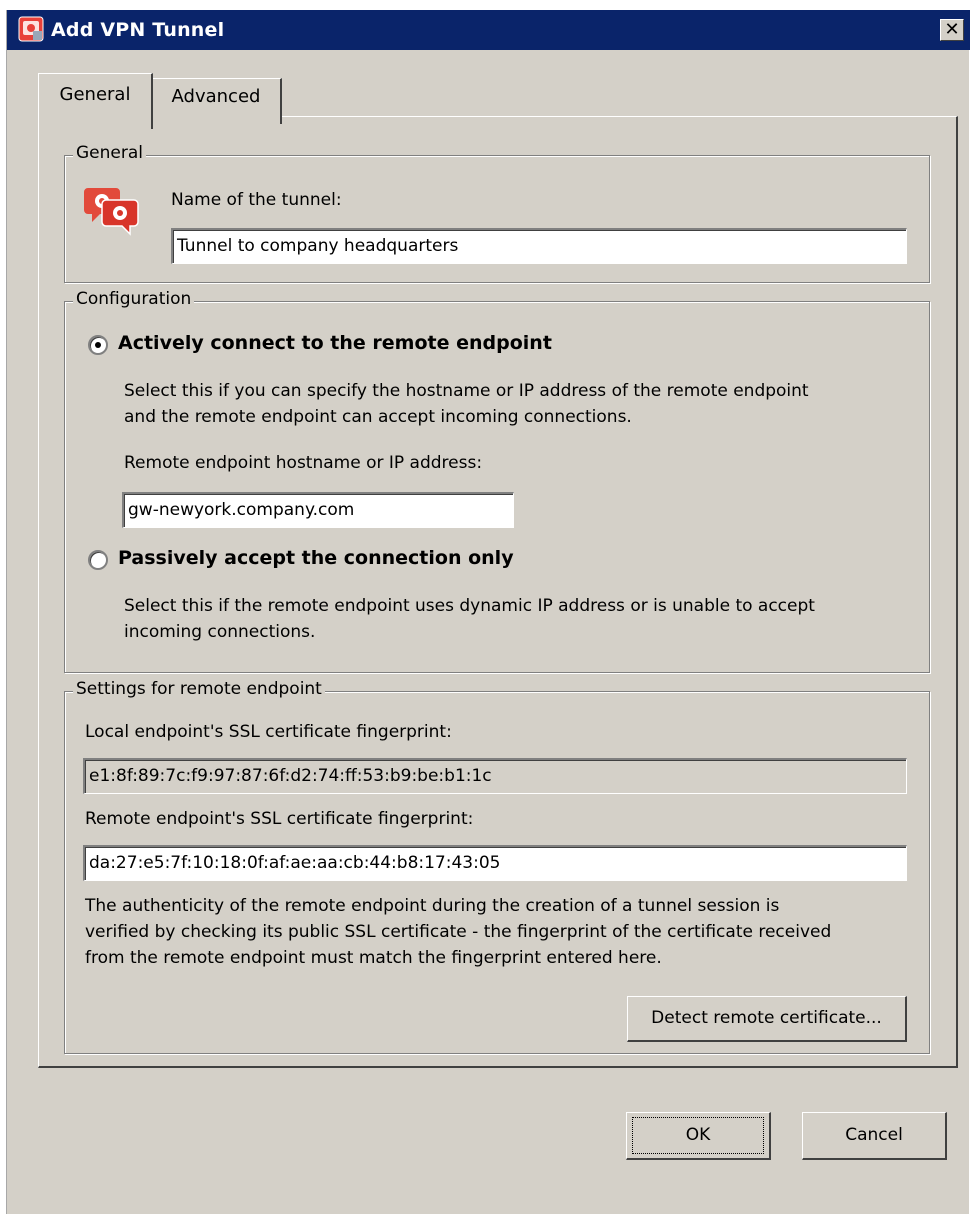 The width and height of the screenshot is (971, 1214). I want to click on close-icon: ✕, so click(952, 29).